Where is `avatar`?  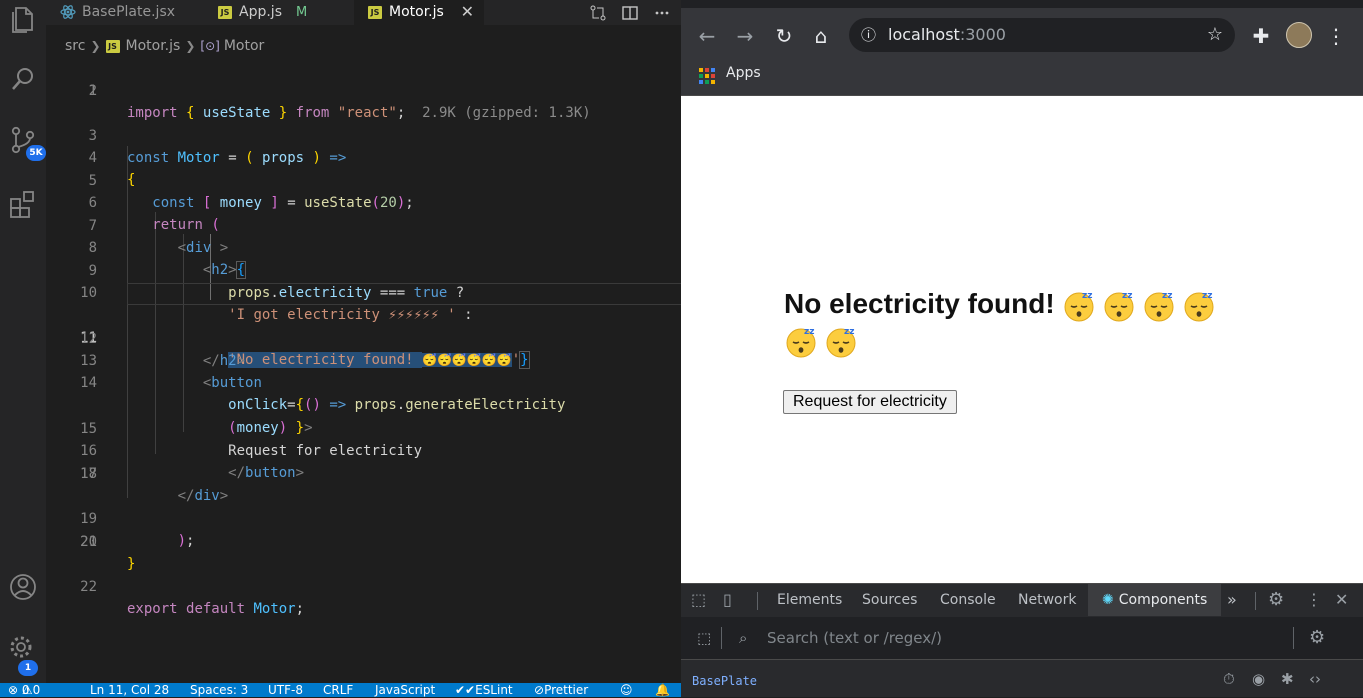 avatar is located at coordinates (1299, 35).